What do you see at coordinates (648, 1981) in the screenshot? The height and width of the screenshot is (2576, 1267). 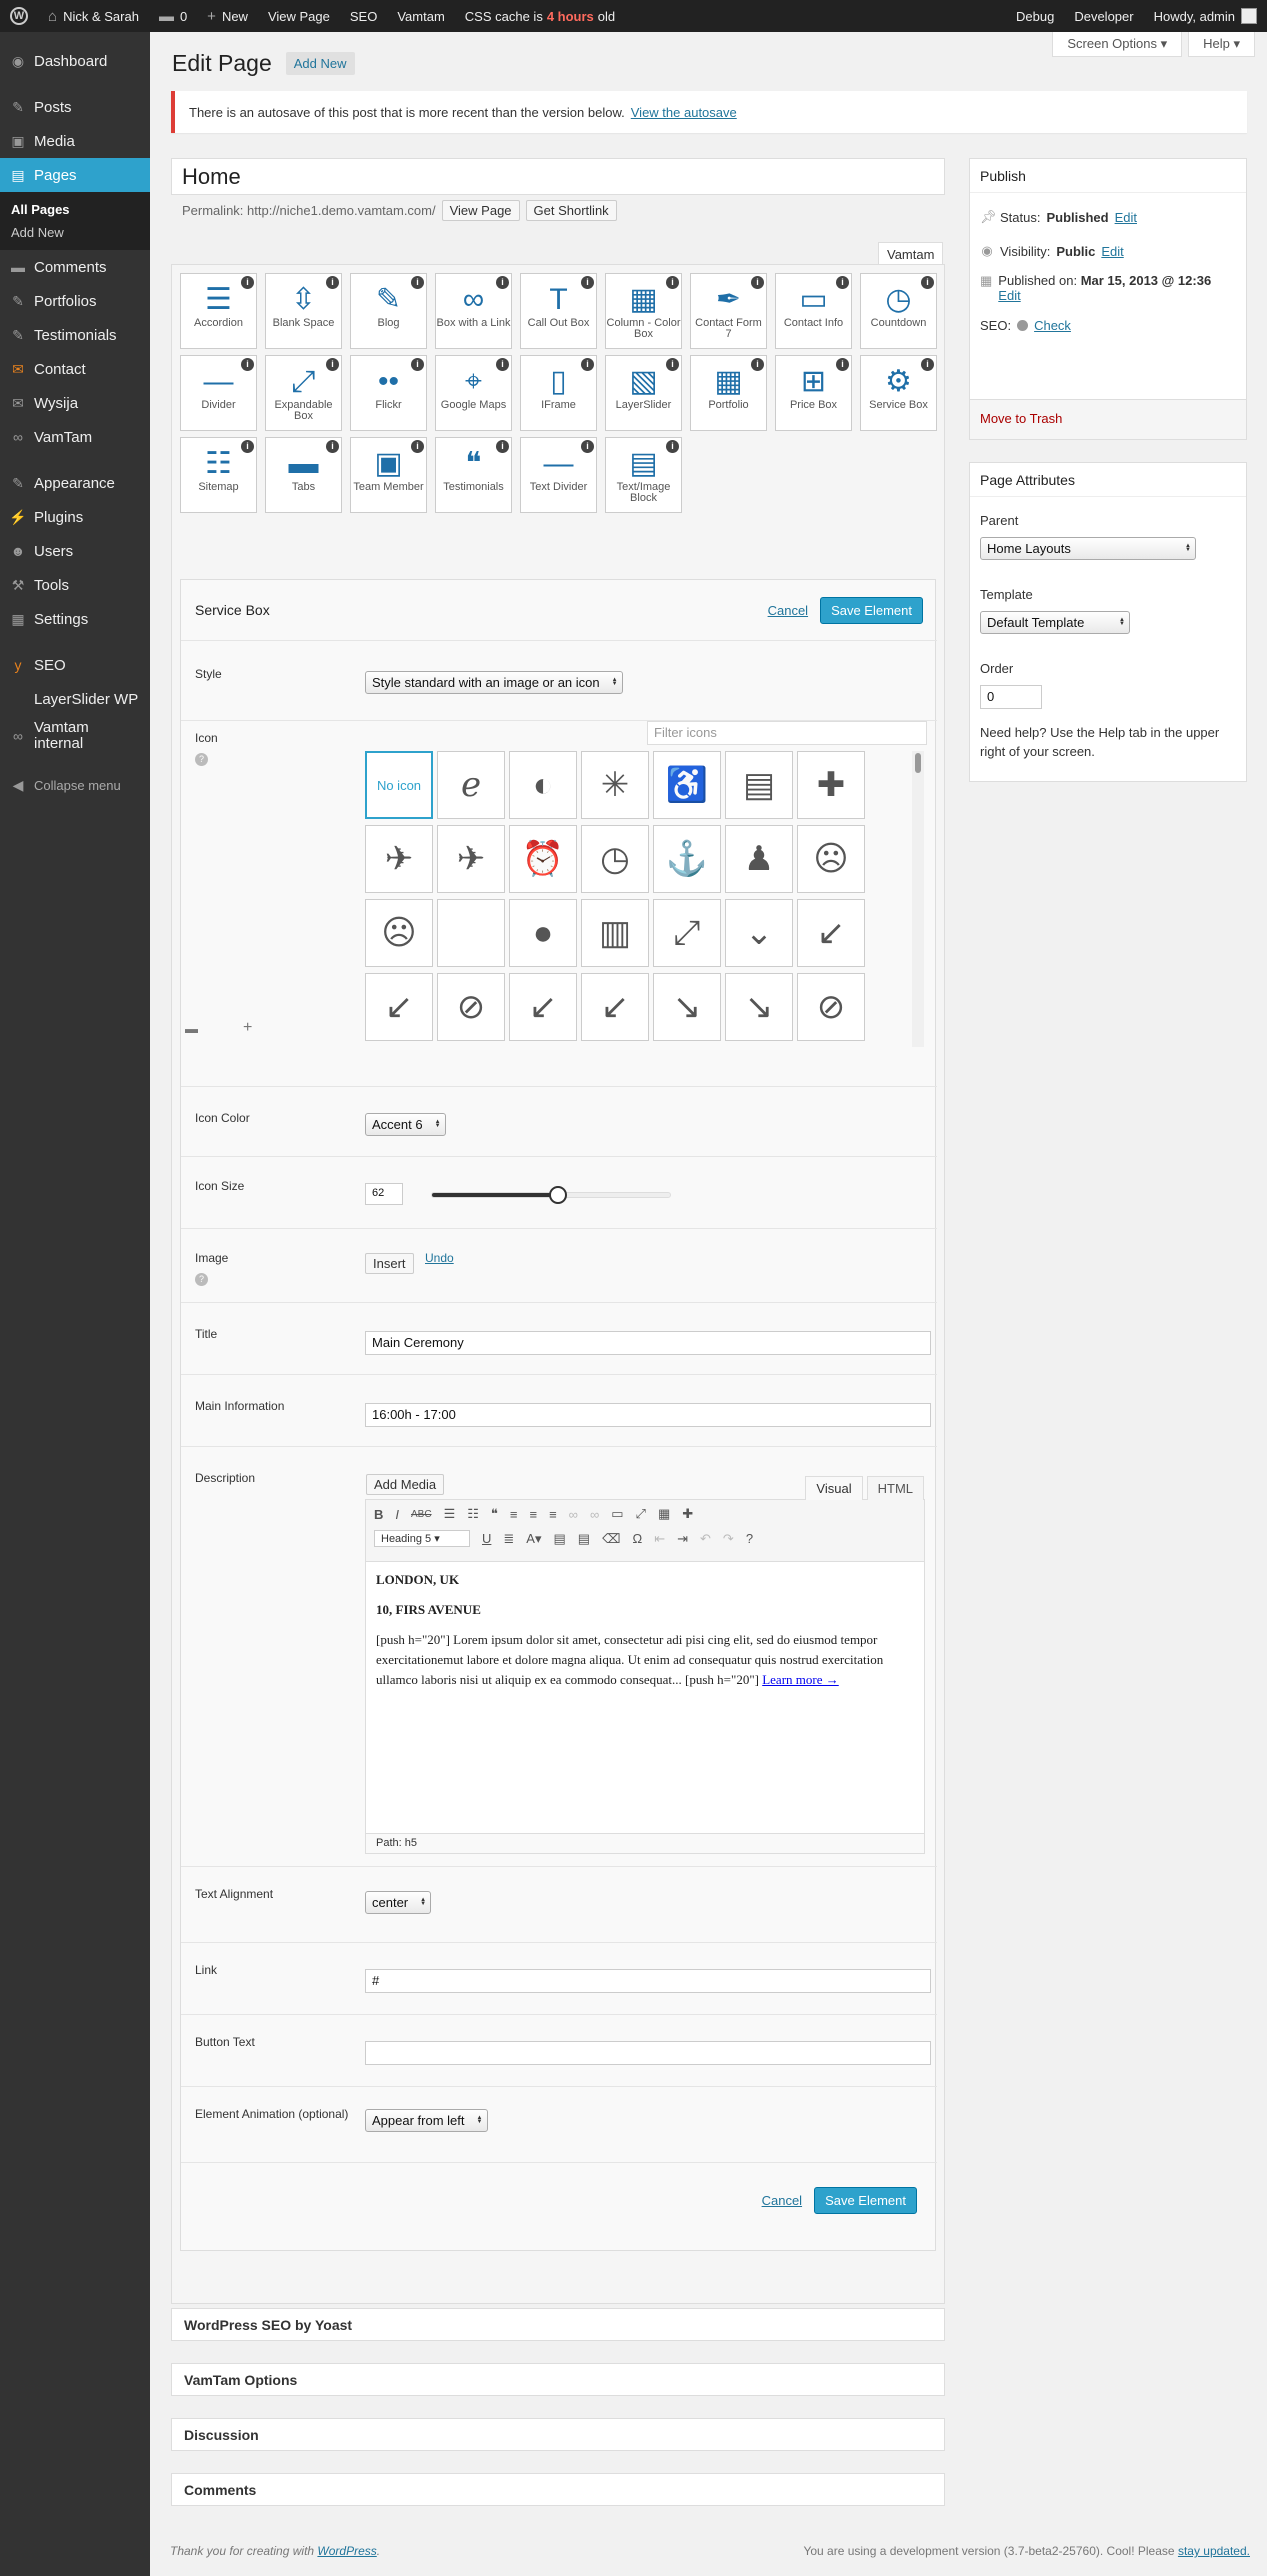 I see `link-input: #` at bounding box center [648, 1981].